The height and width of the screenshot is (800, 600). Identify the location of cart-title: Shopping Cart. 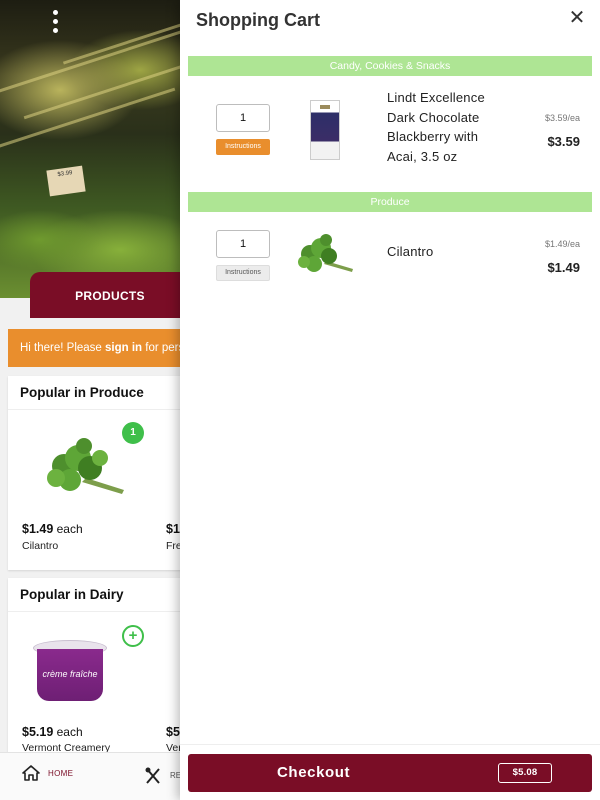
(258, 20).